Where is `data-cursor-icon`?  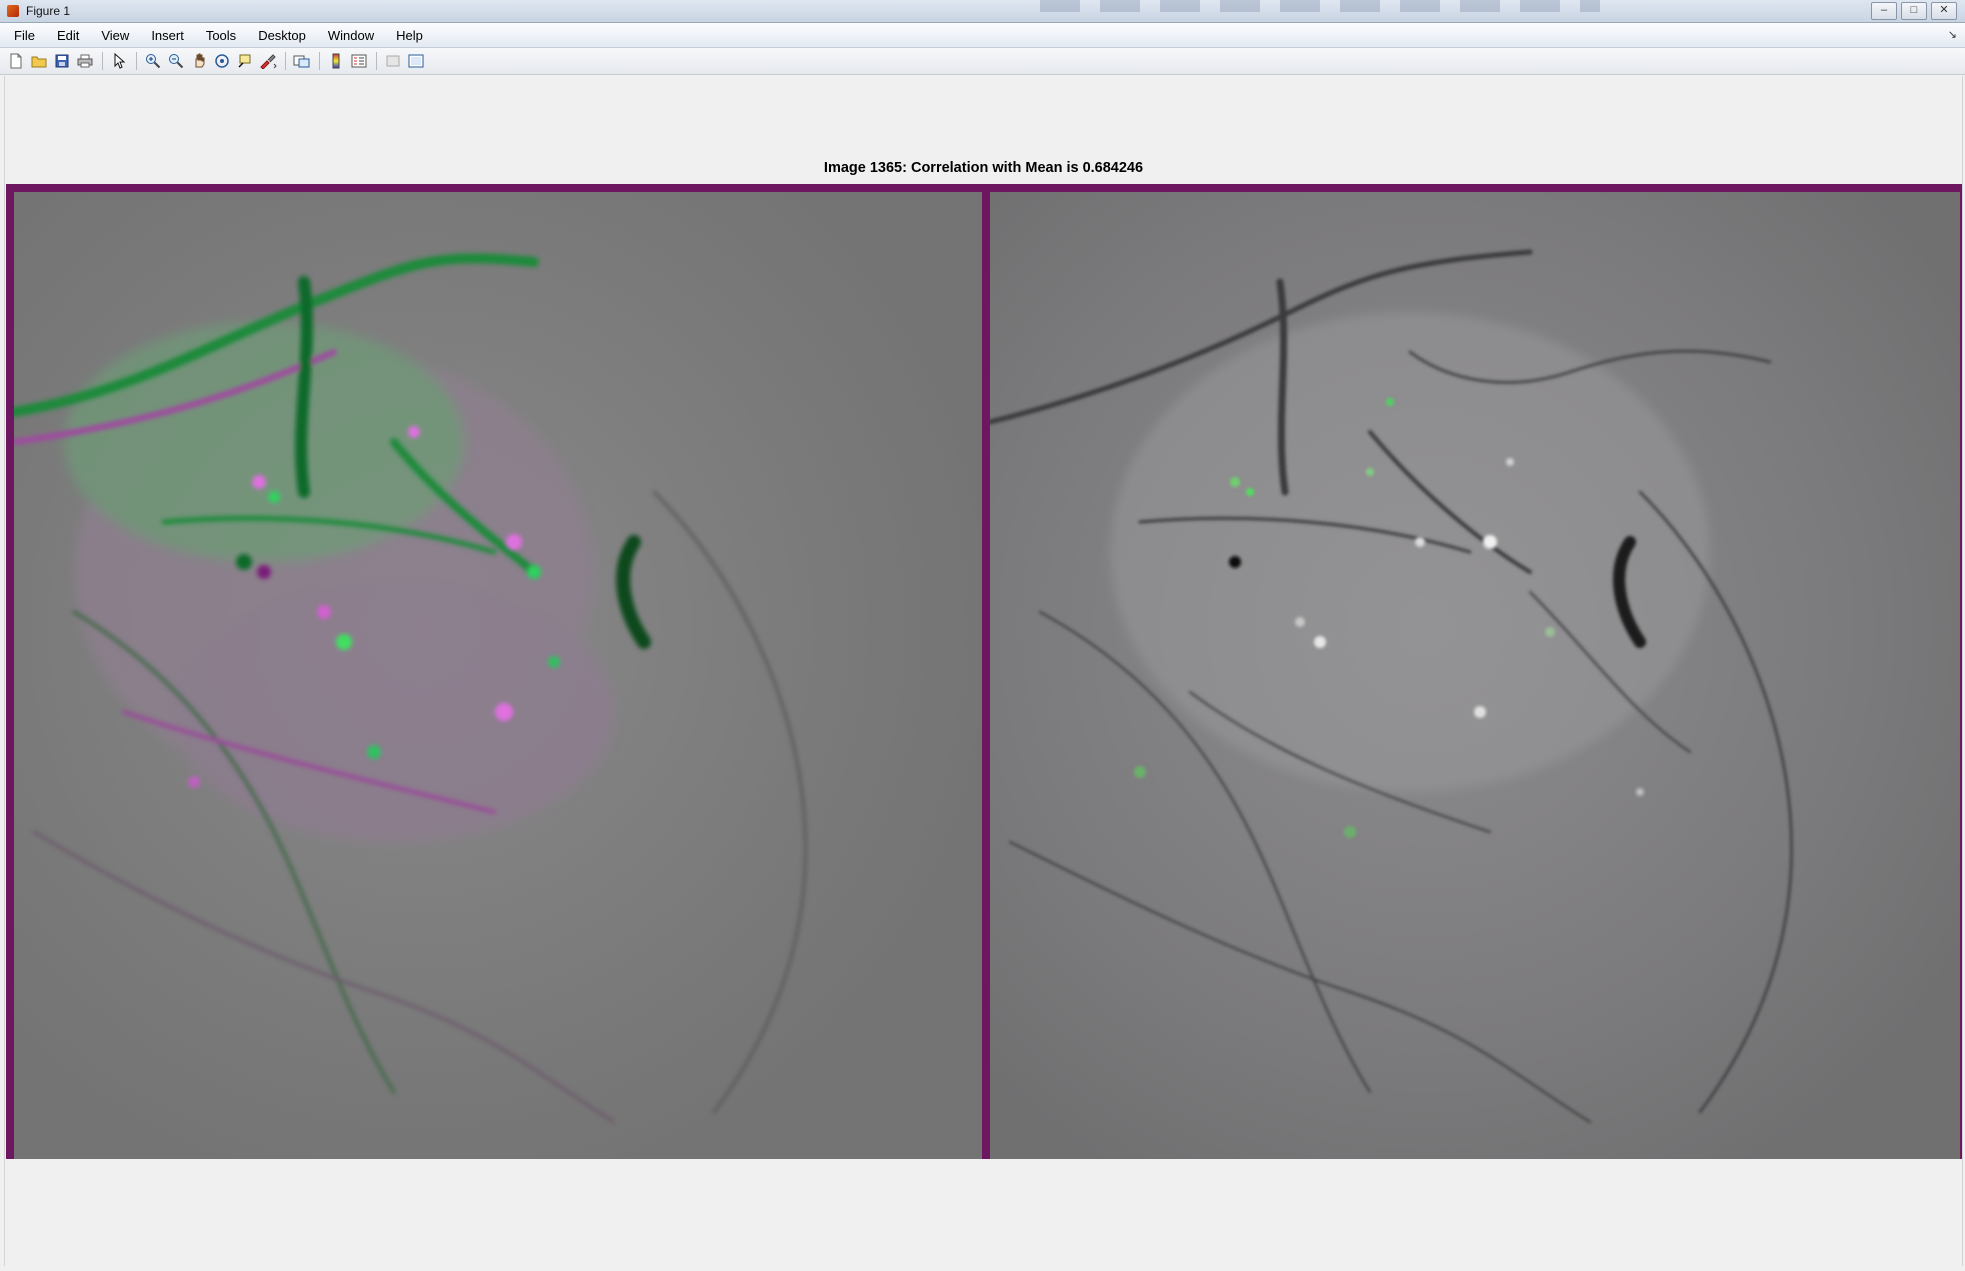
data-cursor-icon is located at coordinates (245, 61).